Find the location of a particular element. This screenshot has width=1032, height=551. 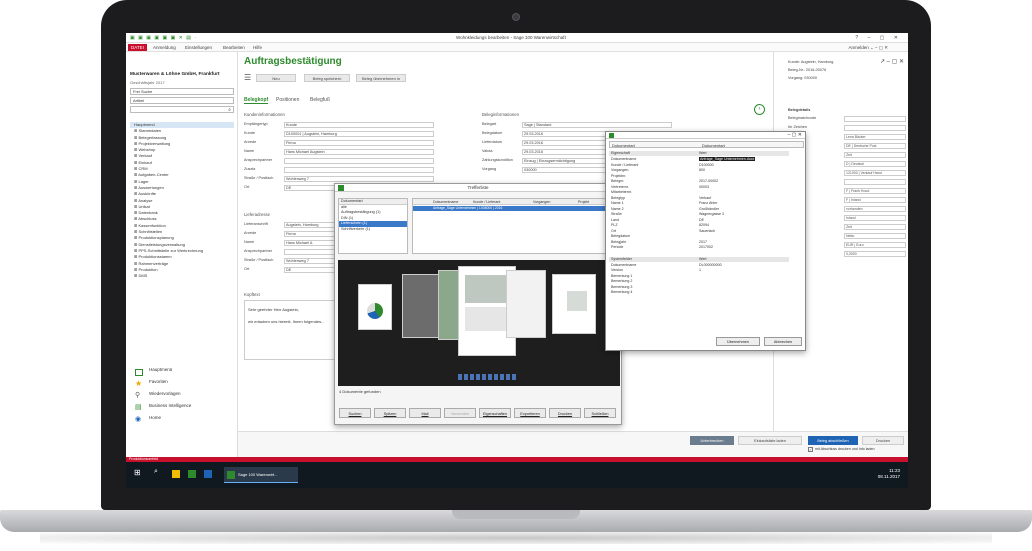

property-row: Bemerkung 4 is located at coordinates (699, 292).